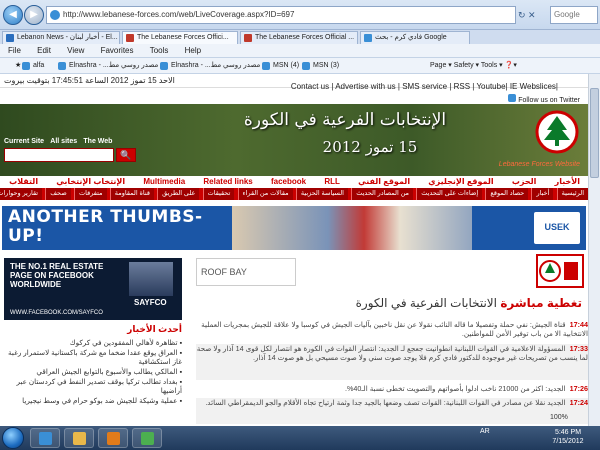 The width and height of the screenshot is (600, 450). Describe the element at coordinates (473, 65) in the screenshot. I see `command-bar: Page ▾ Safety ▾ Tools ▾ ❓▾` at that location.